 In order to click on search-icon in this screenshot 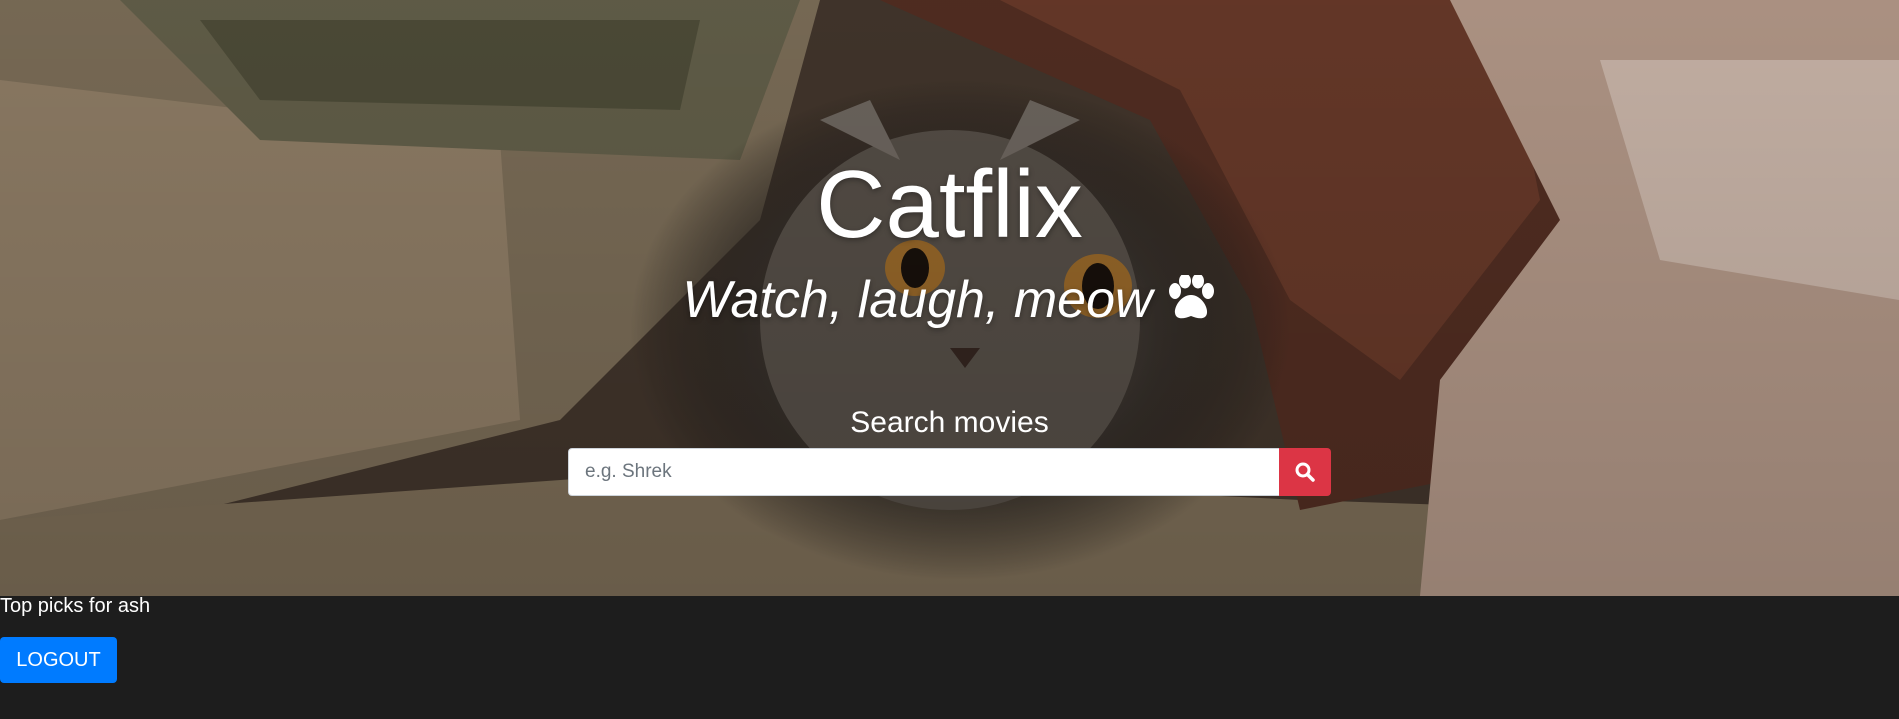, I will do `click(1305, 472)`.